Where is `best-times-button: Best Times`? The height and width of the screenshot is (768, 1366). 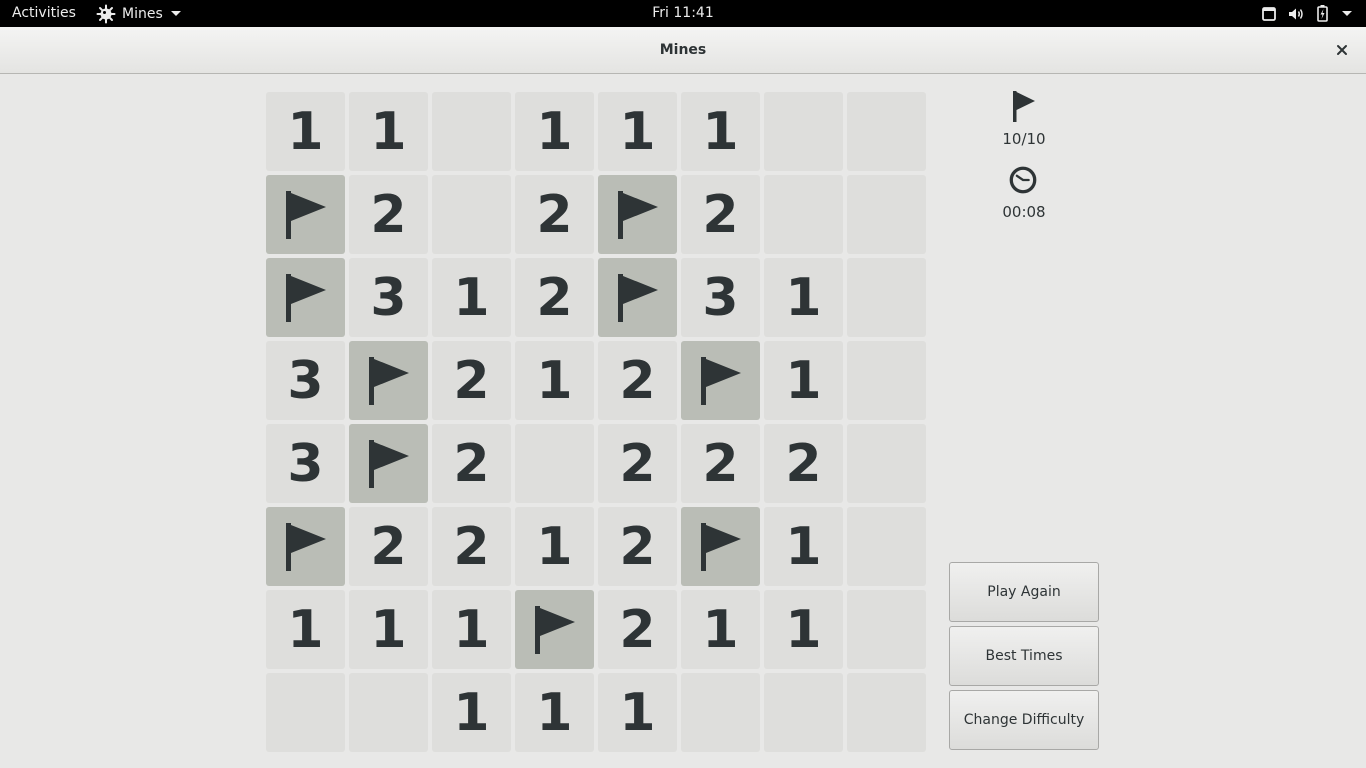 best-times-button: Best Times is located at coordinates (1024, 656).